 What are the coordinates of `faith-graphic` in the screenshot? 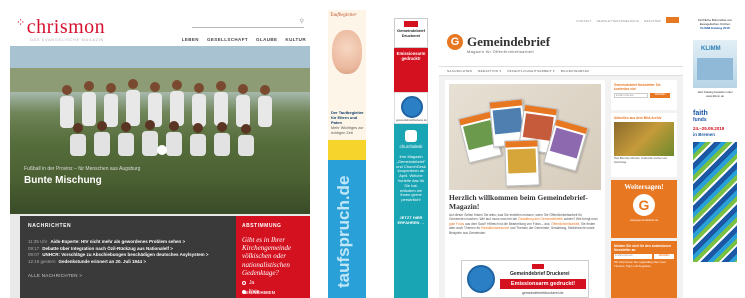 It's located at (715, 202).